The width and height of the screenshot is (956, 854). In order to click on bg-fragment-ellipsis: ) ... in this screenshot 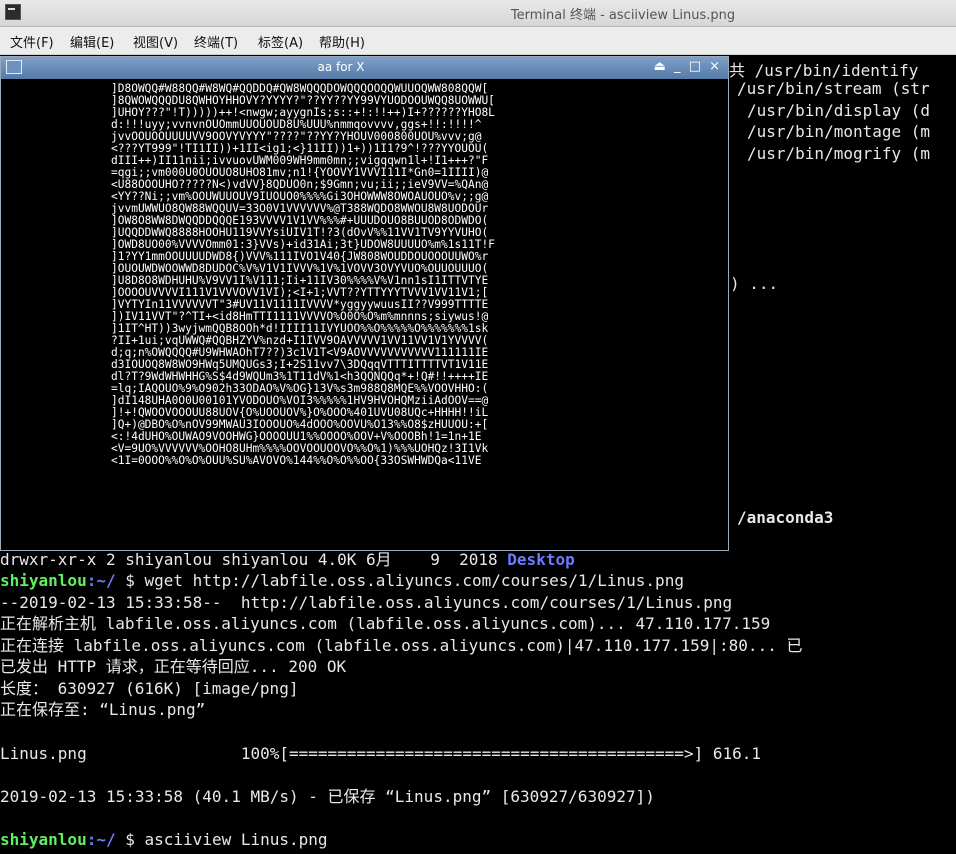, I will do `click(754, 283)`.